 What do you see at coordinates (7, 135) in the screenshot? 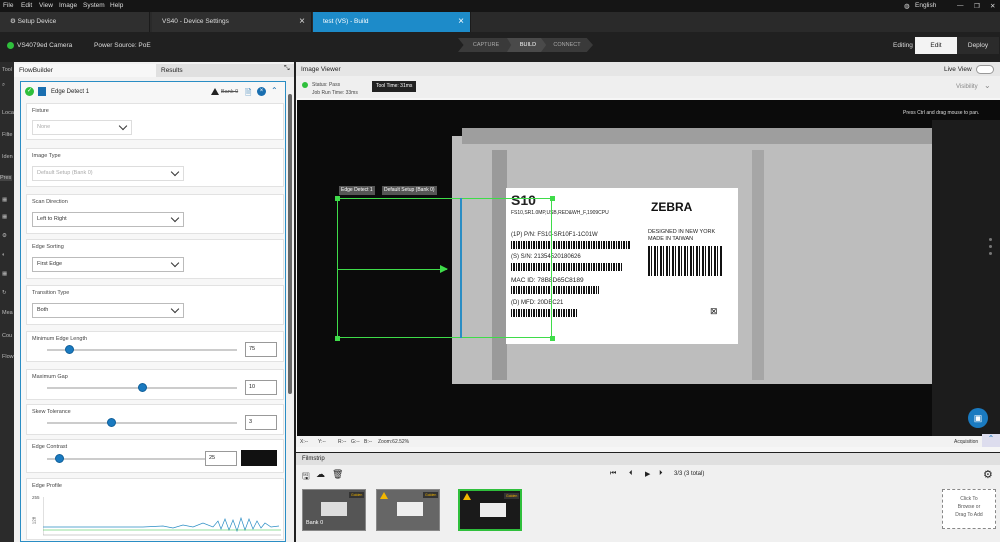
I see `rail-filter: Filte` at bounding box center [7, 135].